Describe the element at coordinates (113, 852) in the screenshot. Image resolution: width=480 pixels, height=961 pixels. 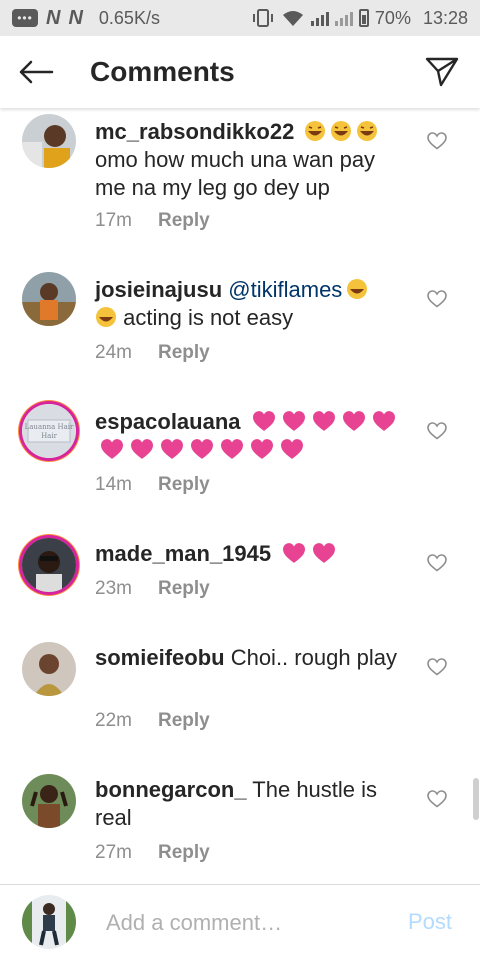
I see `comment-time: 27m` at that location.